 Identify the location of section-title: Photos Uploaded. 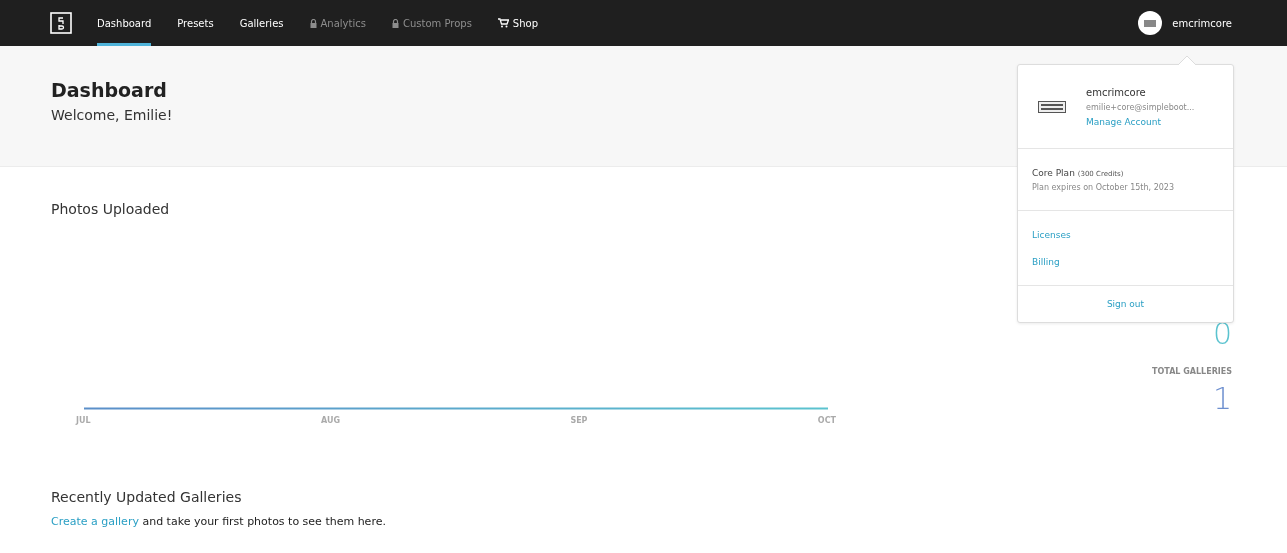
(111, 209).